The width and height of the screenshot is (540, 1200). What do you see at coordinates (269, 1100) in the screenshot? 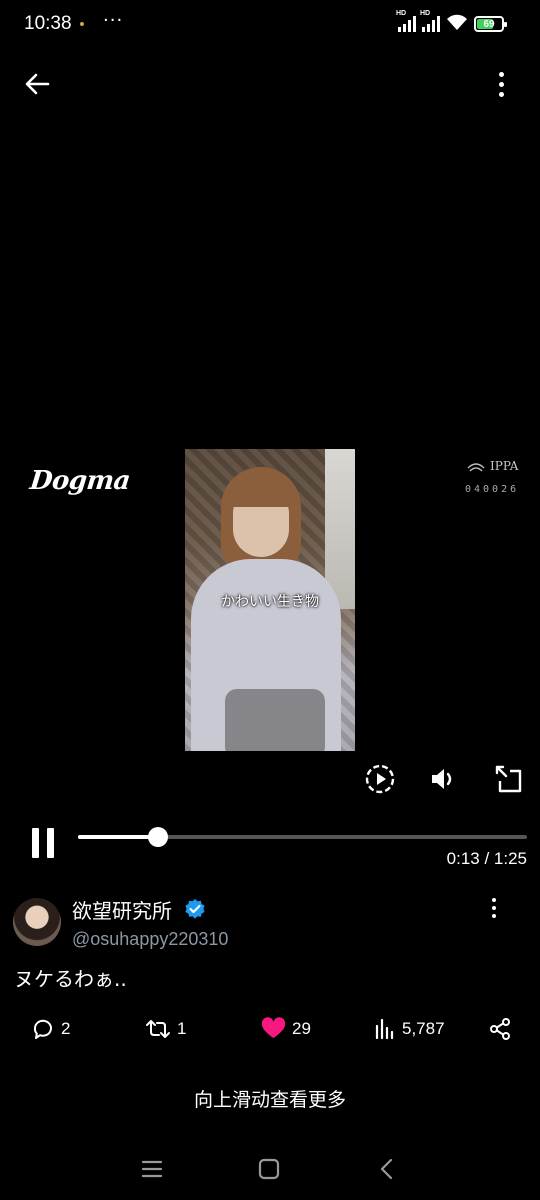
I see `swipe-up-hint: 向上滑动查看更多` at bounding box center [269, 1100].